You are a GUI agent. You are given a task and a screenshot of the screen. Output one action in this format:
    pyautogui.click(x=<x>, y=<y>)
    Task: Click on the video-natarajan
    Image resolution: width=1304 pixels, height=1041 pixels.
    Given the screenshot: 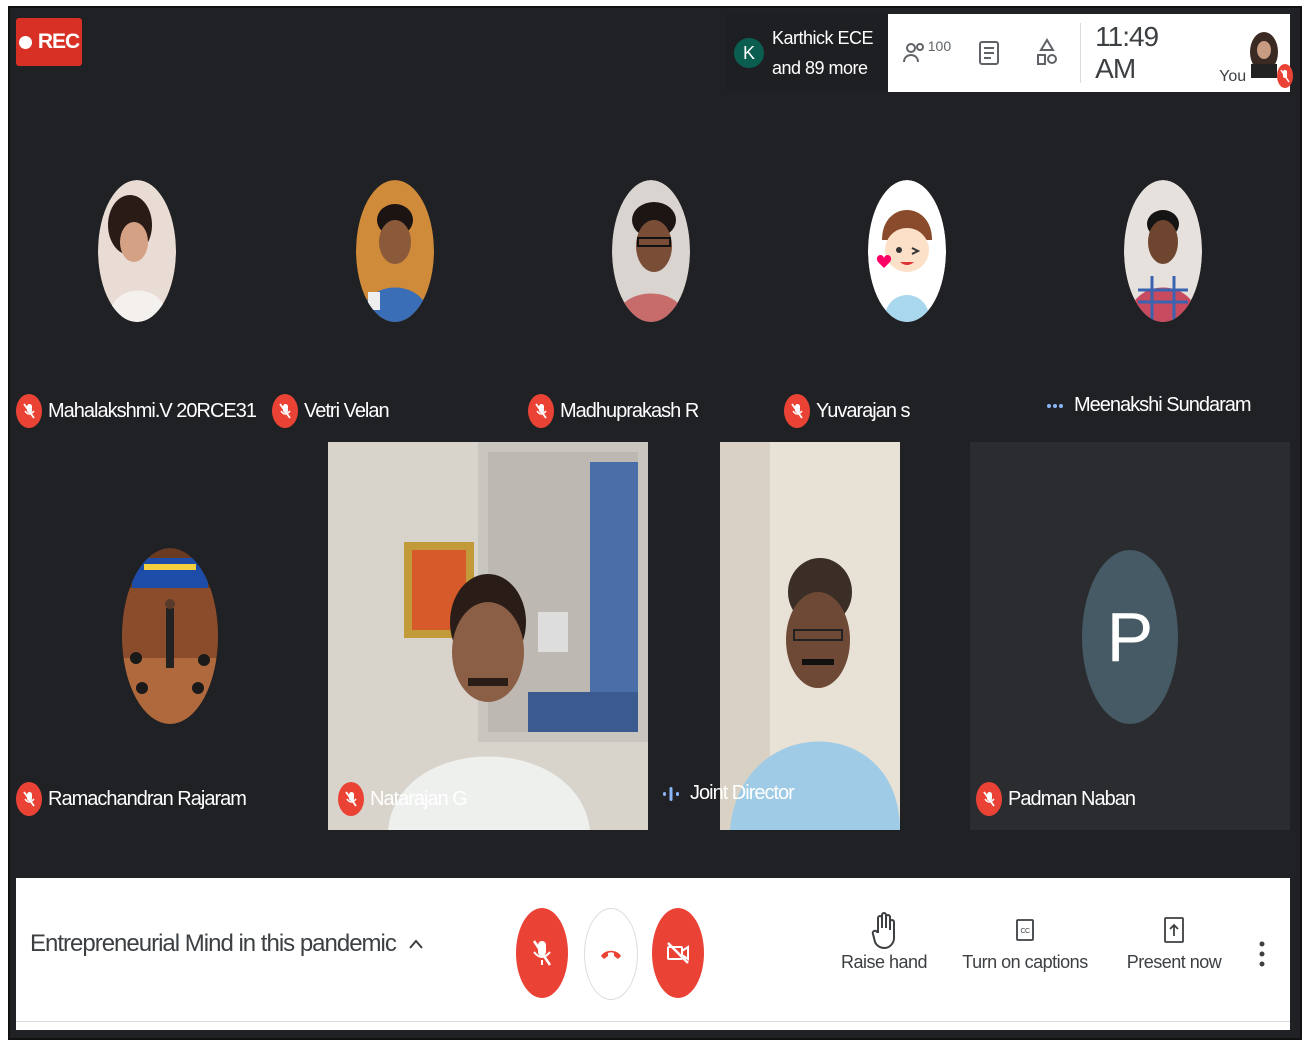 What is the action you would take?
    pyautogui.click(x=488, y=636)
    